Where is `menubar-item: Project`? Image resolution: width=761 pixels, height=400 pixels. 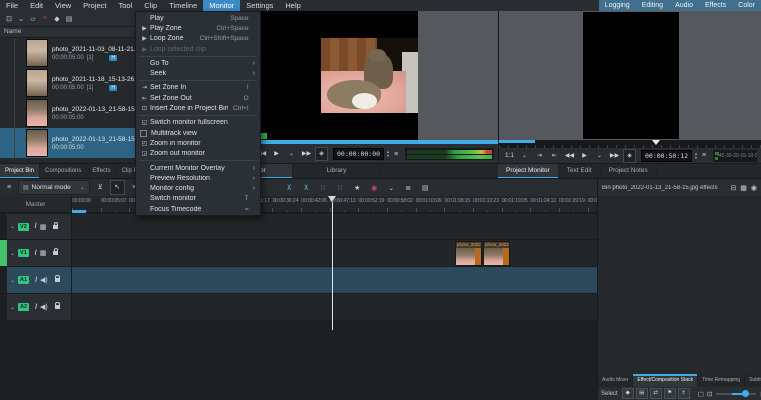
menubar-item: Project is located at coordinates (94, 5).